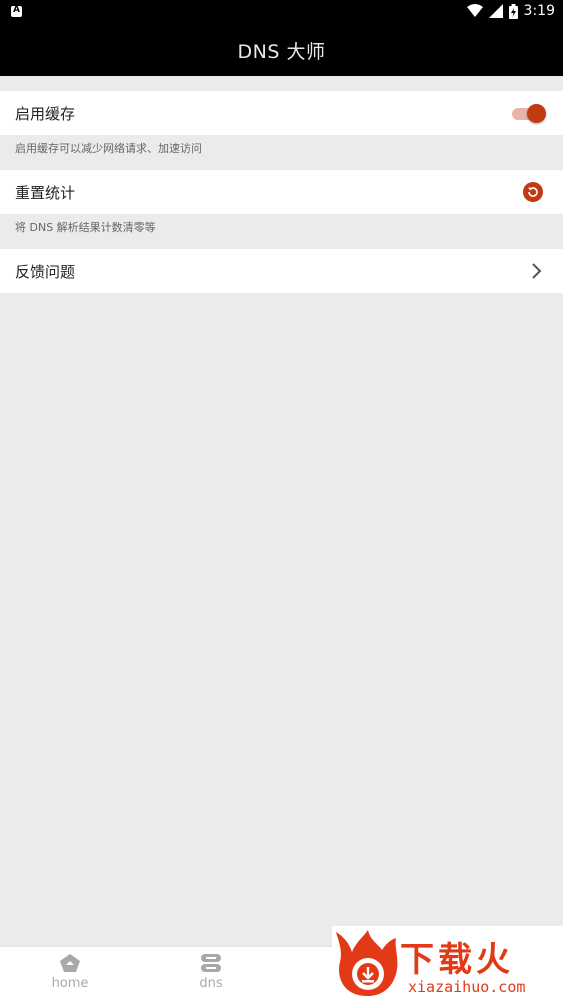  I want to click on cache-setting-row: 启用缓存, so click(281, 113).